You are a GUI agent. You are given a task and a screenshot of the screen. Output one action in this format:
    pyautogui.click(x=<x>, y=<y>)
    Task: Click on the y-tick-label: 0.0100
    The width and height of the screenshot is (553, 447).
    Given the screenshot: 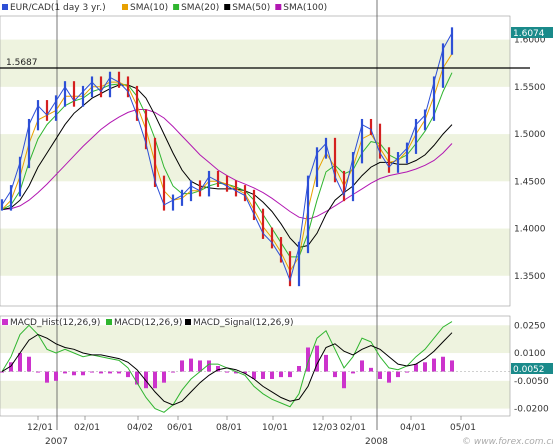 What is the action you would take?
    pyautogui.click(x=530, y=354)
    